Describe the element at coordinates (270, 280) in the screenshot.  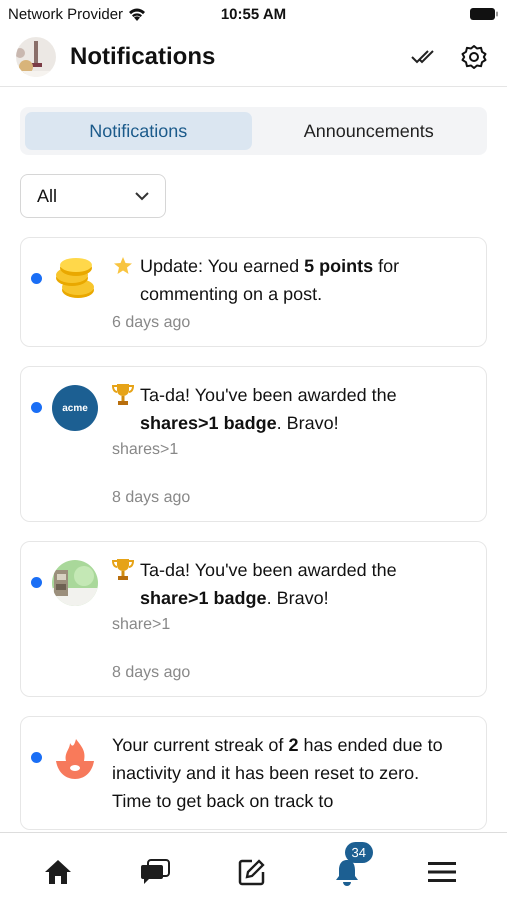
I see `notification-message: Update: You earned 5 points for commenting on a post.` at that location.